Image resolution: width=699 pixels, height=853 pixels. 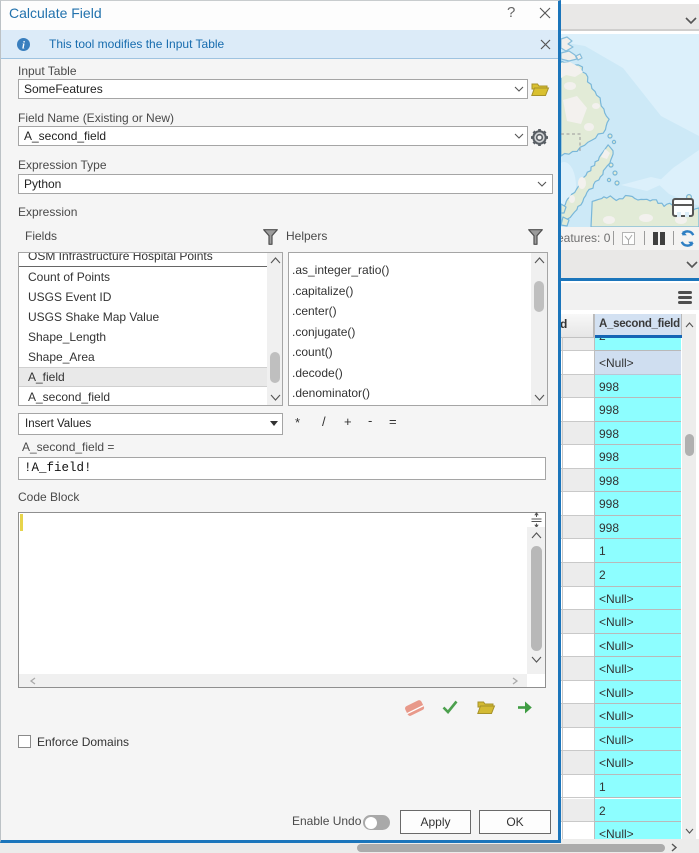 What do you see at coordinates (23, 46) in the screenshot?
I see `svg-text: i` at bounding box center [23, 46].